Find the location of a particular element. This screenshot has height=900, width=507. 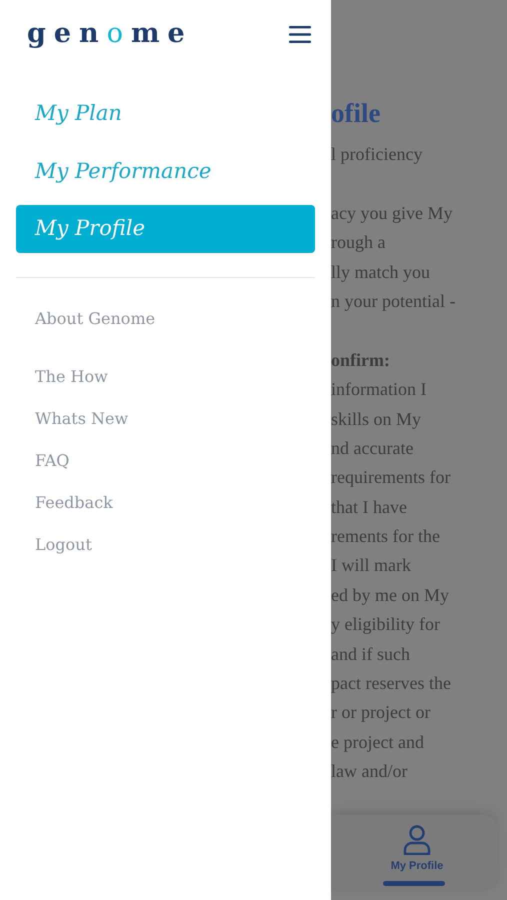

body-text: l proficiency is located at coordinates (377, 154).